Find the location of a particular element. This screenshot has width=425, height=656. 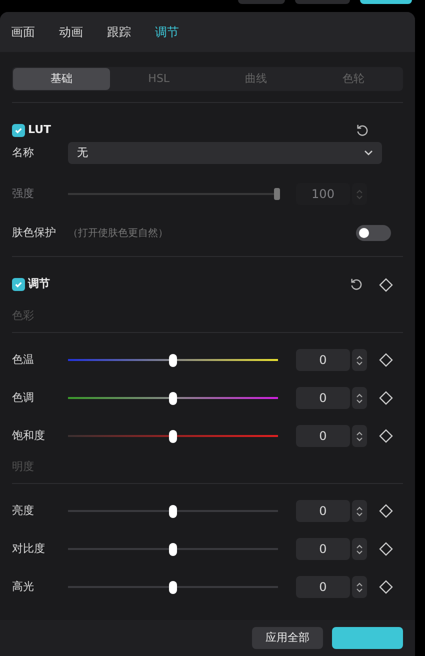

hint-text: （打开使肤色更自然） is located at coordinates (118, 233).